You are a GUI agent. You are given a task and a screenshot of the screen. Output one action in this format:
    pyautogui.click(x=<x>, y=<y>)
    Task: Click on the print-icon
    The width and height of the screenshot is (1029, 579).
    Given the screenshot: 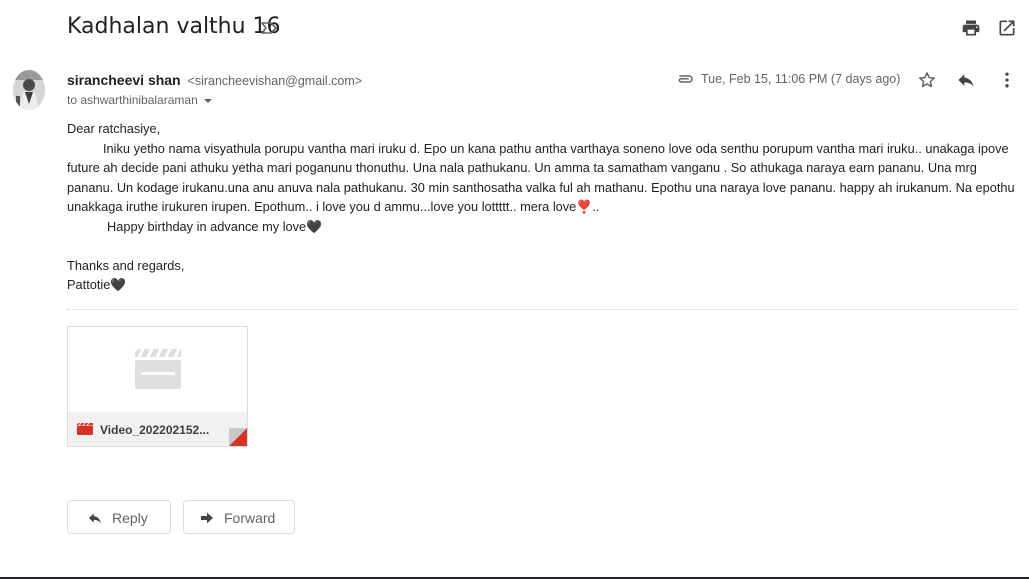 What is the action you would take?
    pyautogui.click(x=971, y=28)
    